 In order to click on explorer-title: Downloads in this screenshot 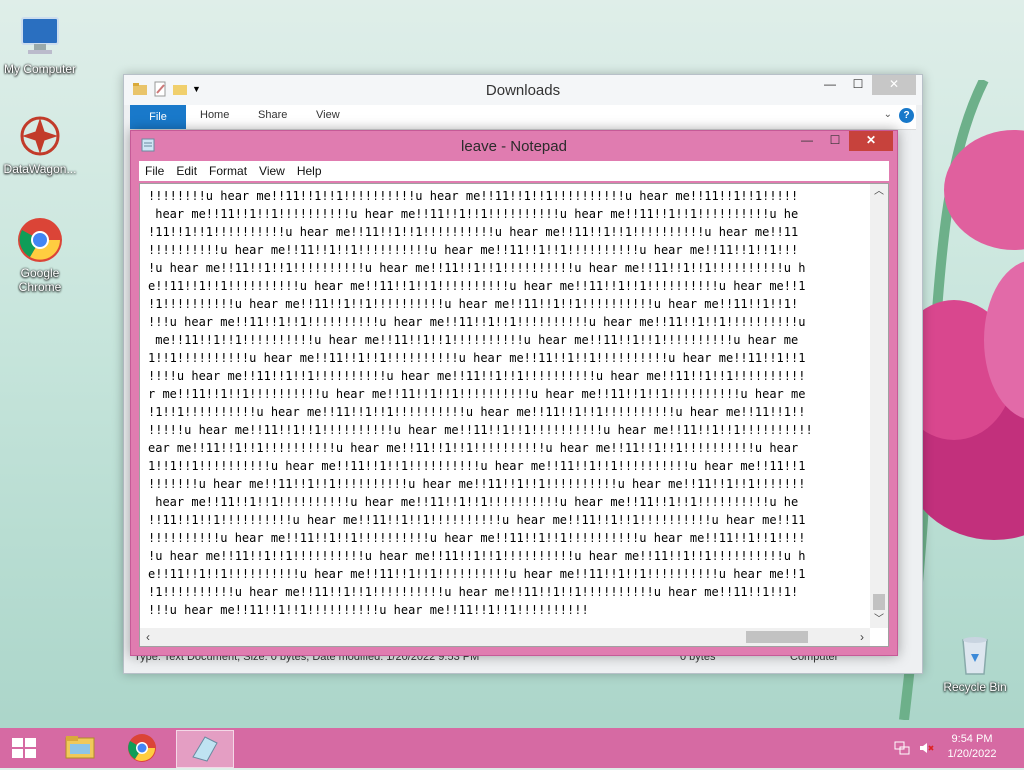, I will do `click(523, 90)`.